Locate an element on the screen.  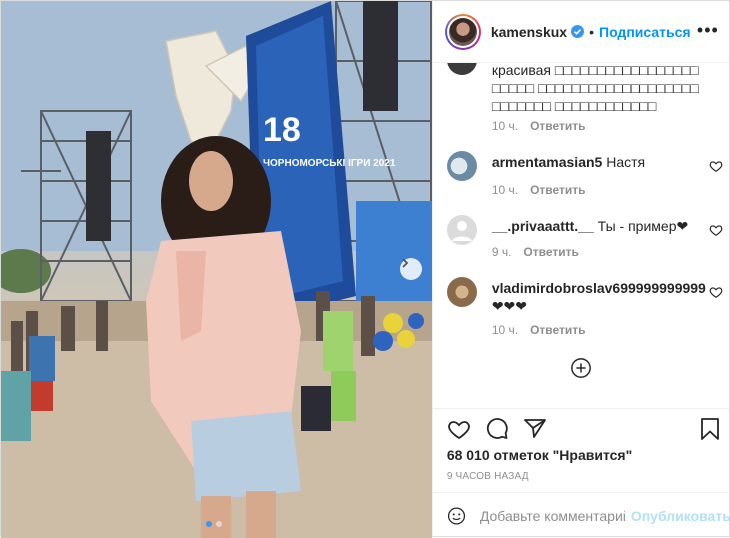
post-actions: 68 010 отметок "Нравится" 9 ЧАСОВ НАЗАД is located at coordinates (581, 445).